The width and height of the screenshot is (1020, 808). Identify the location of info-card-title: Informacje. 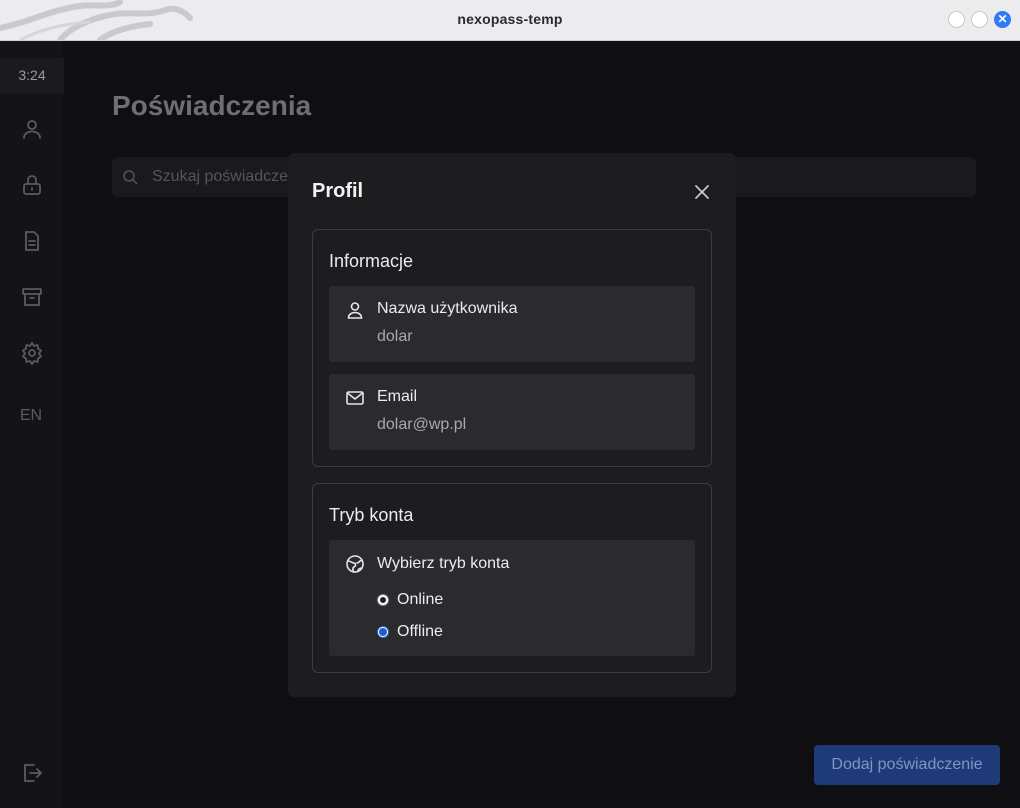
(371, 261).